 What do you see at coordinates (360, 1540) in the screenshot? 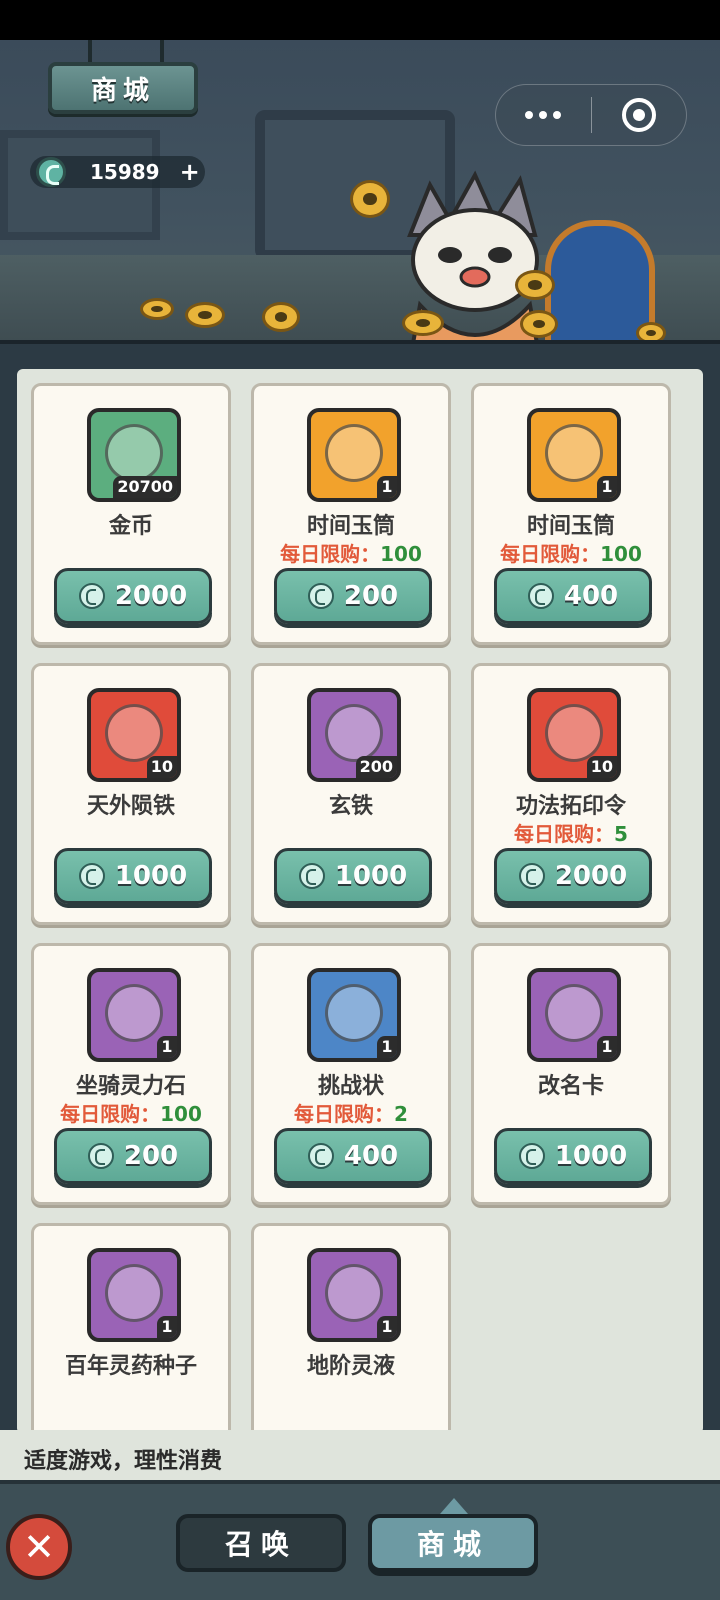
I see `bottom-nav: ✕ 召唤 商城` at bounding box center [360, 1540].